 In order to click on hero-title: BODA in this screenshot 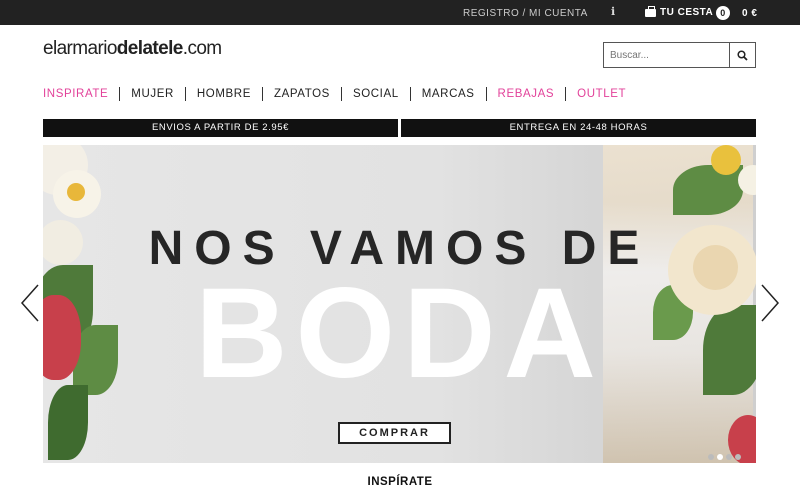, I will do `click(399, 333)`.